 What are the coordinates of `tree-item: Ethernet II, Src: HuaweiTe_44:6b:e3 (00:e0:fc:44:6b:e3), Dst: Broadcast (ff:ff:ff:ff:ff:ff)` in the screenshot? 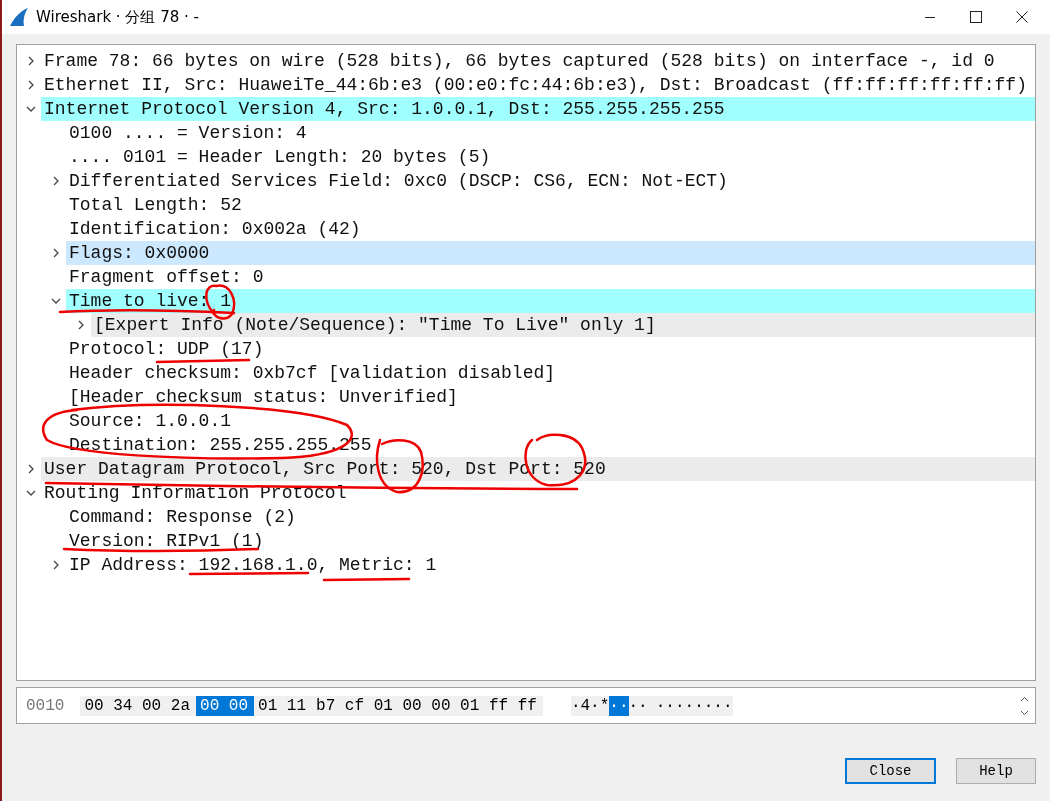 It's located at (538, 85).